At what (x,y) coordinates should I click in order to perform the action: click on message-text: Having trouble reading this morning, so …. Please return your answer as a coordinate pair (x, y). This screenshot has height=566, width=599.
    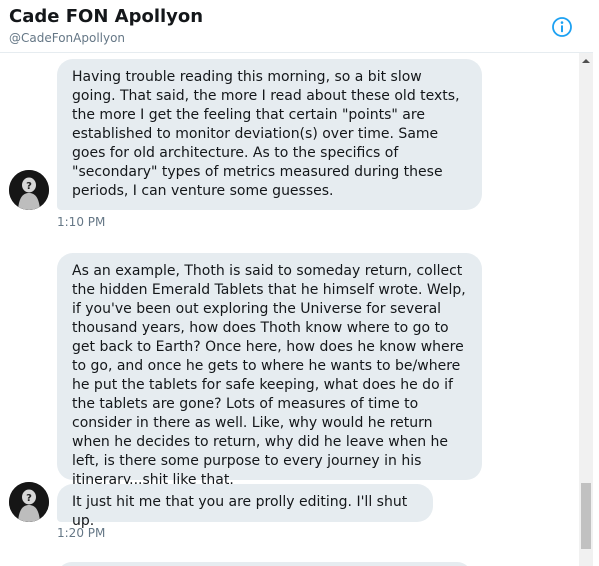
    Looking at the image, I should click on (266, 134).